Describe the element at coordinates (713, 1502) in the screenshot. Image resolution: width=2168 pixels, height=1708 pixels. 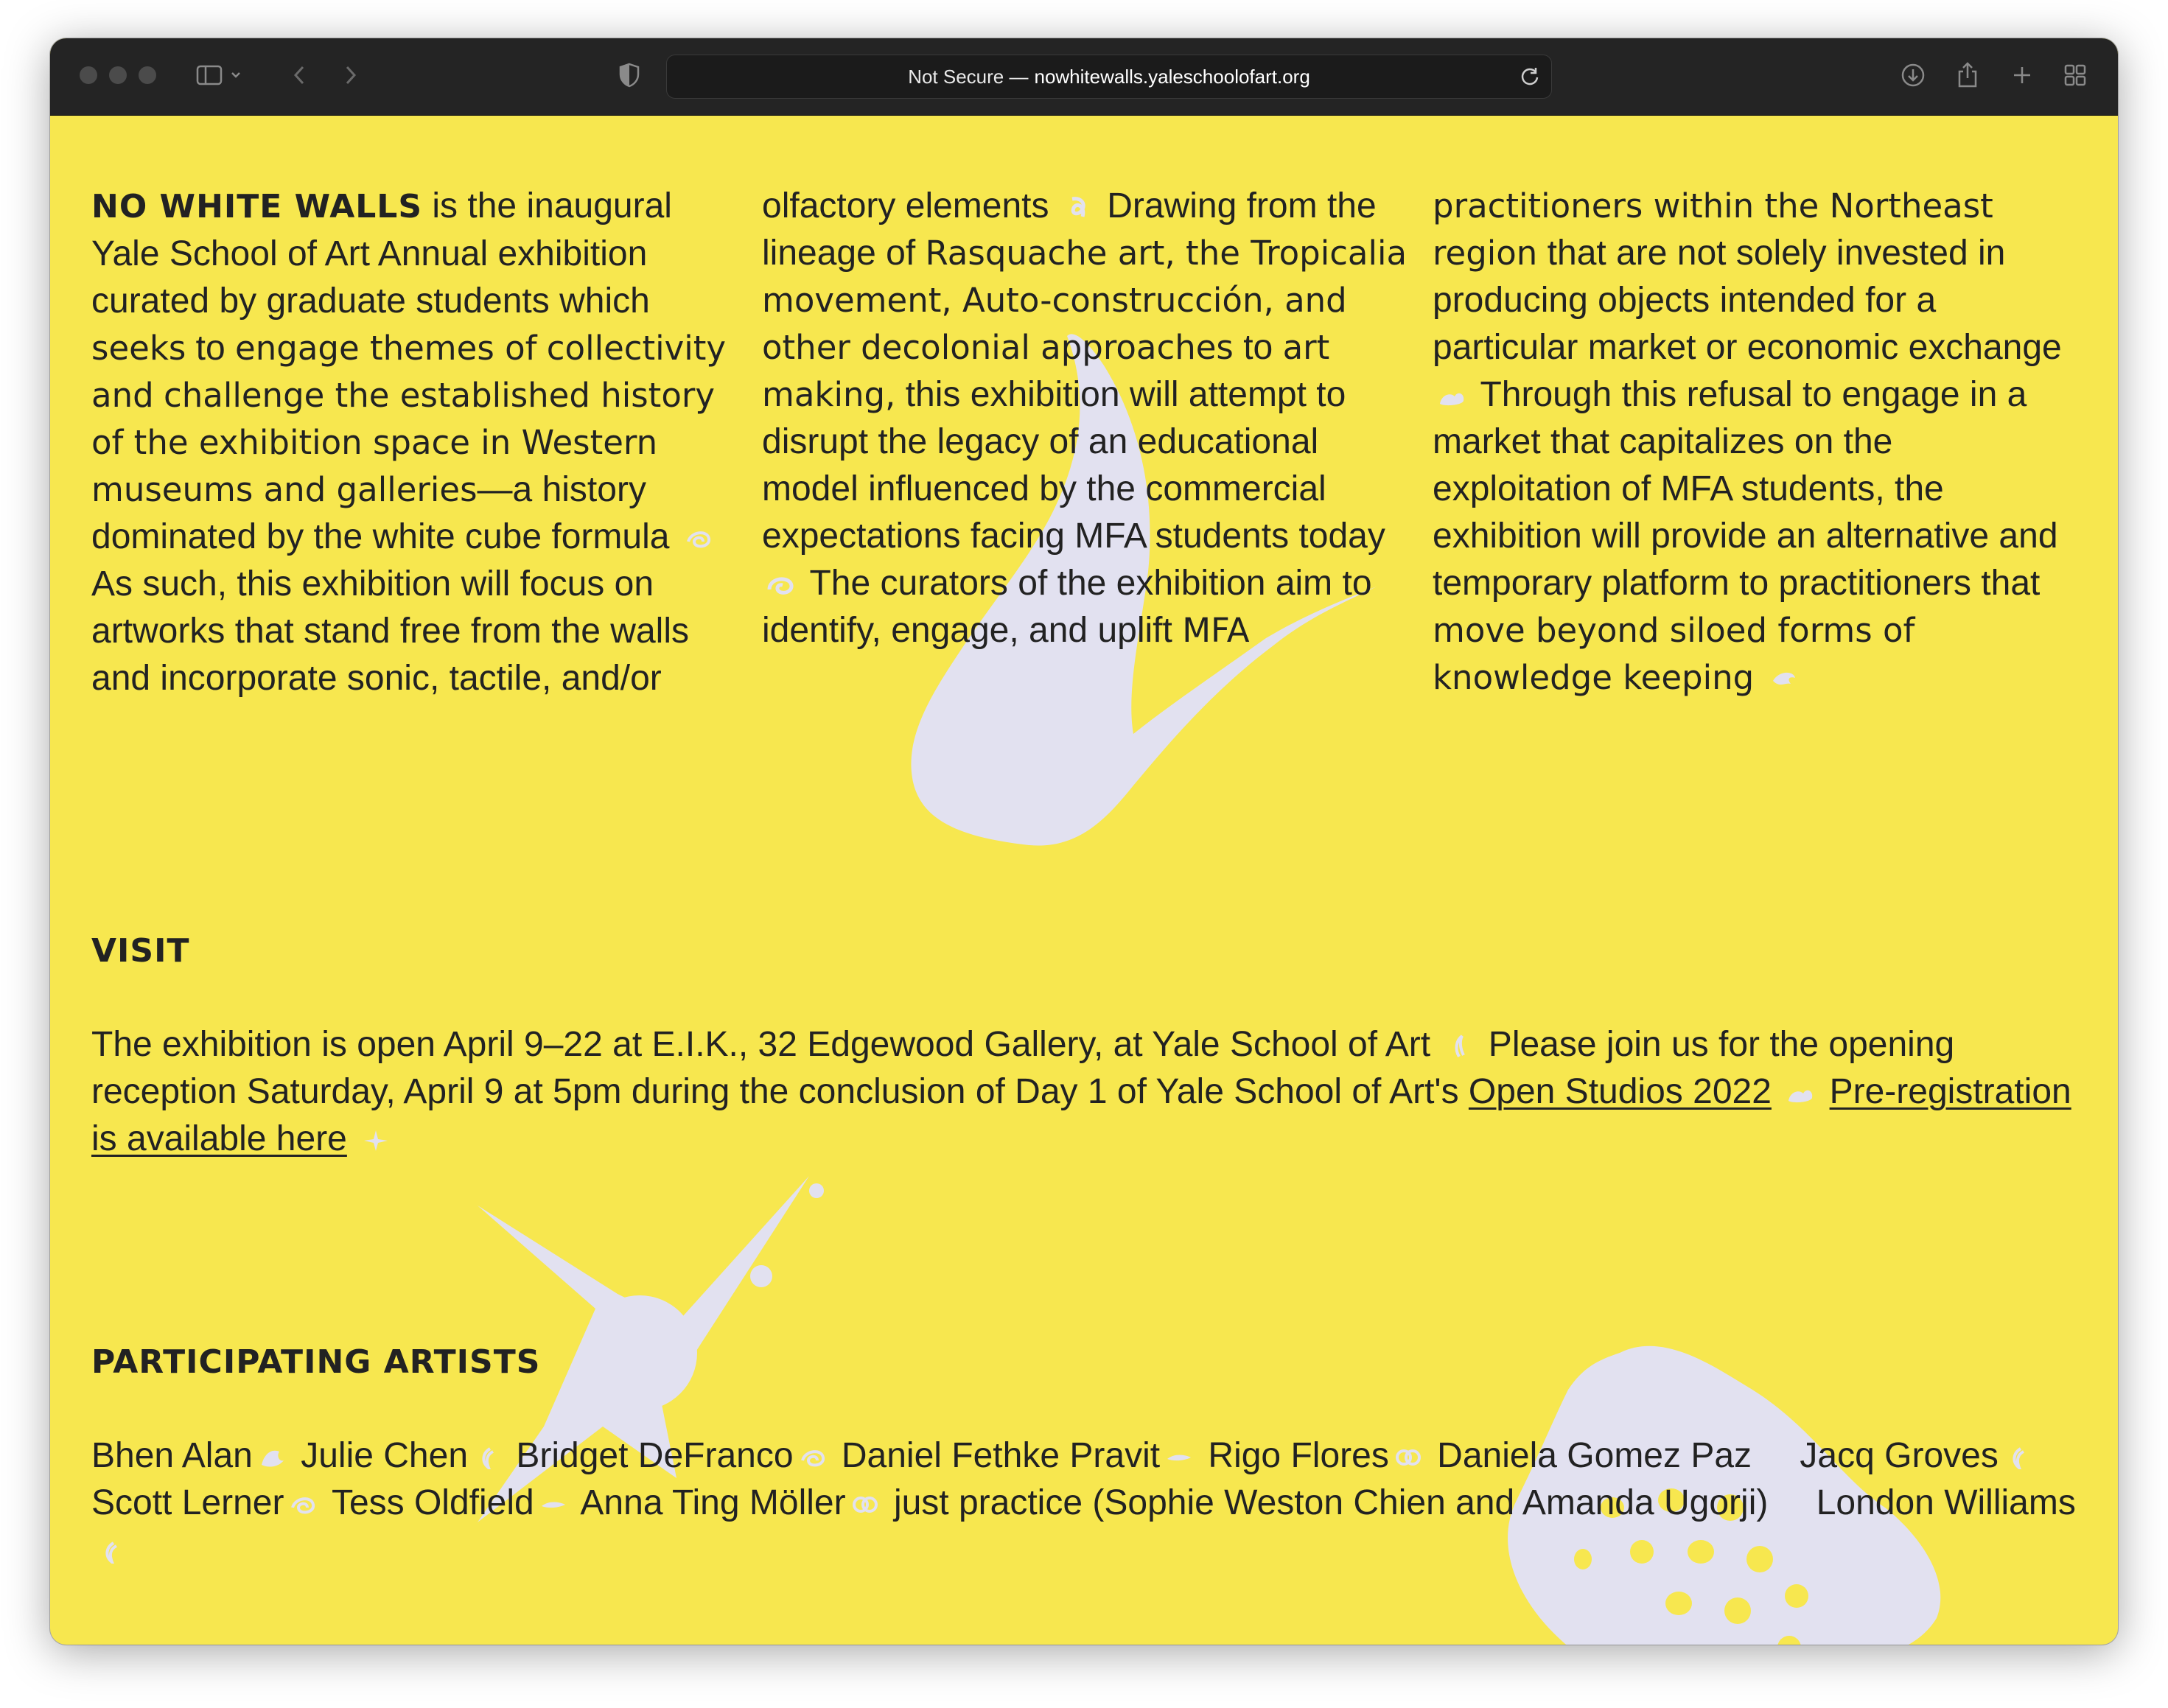
I see `artist-name: Anna Ting Möller` at that location.